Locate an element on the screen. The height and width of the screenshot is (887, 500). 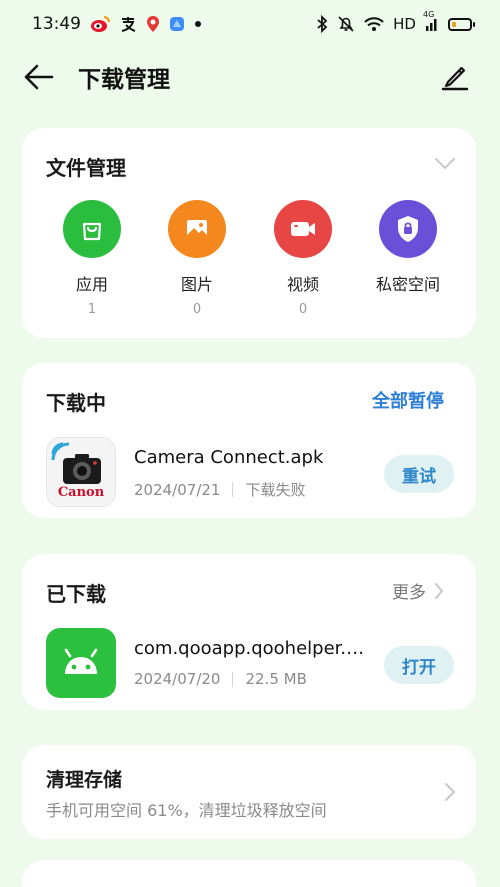
file-date: 2024/07/20 is located at coordinates (177, 679).